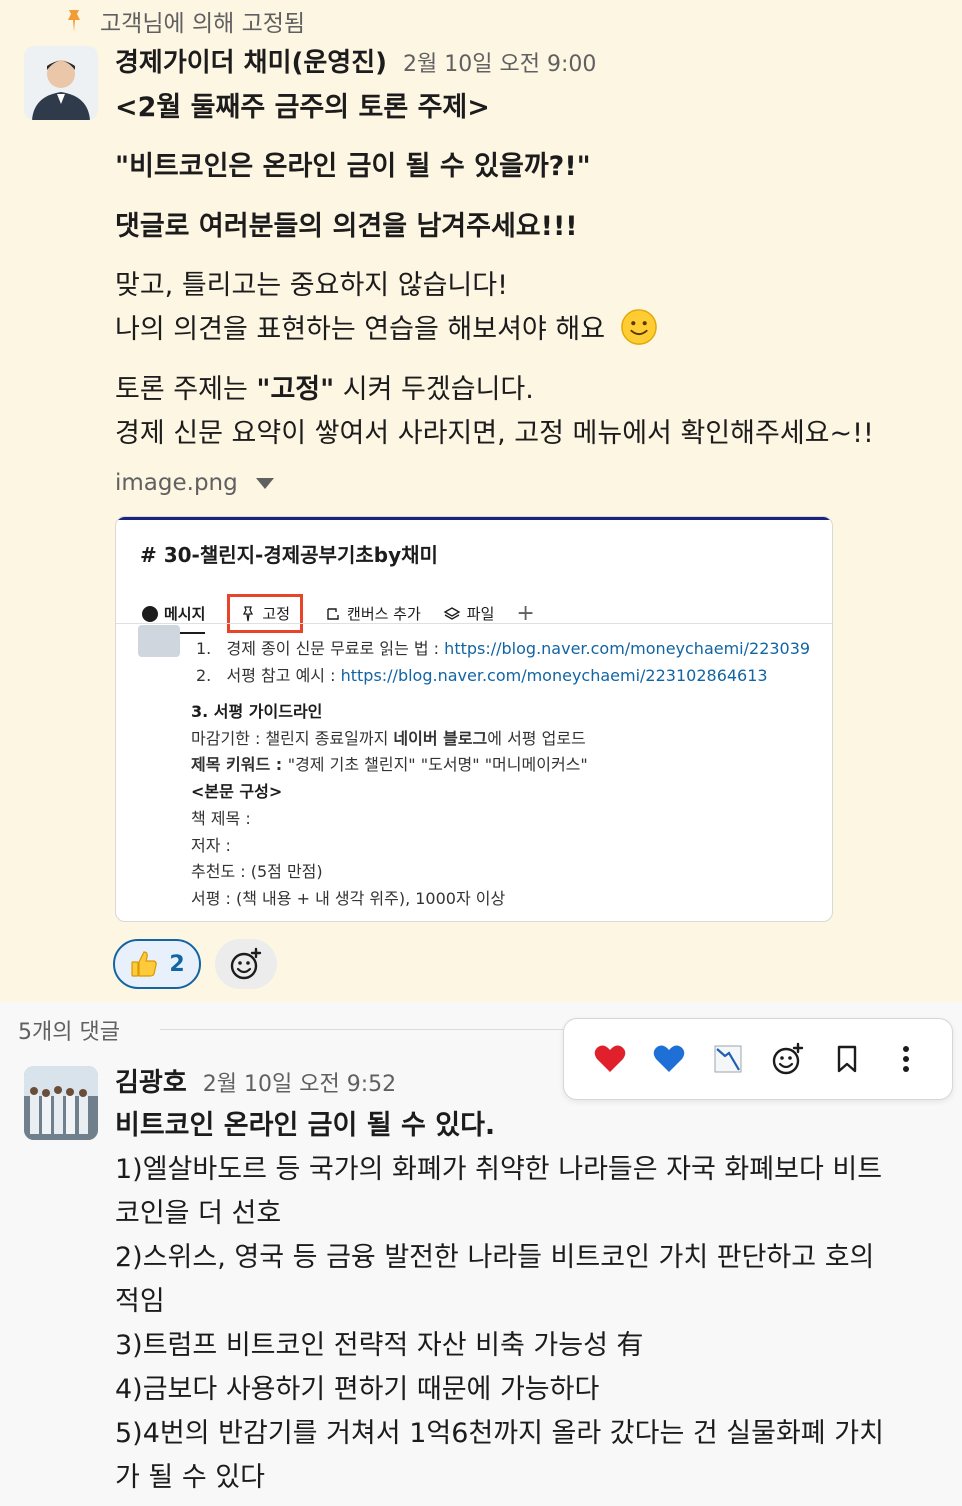 This screenshot has height=1506, width=962. What do you see at coordinates (474, 623) in the screenshot?
I see `embed-divider` at bounding box center [474, 623].